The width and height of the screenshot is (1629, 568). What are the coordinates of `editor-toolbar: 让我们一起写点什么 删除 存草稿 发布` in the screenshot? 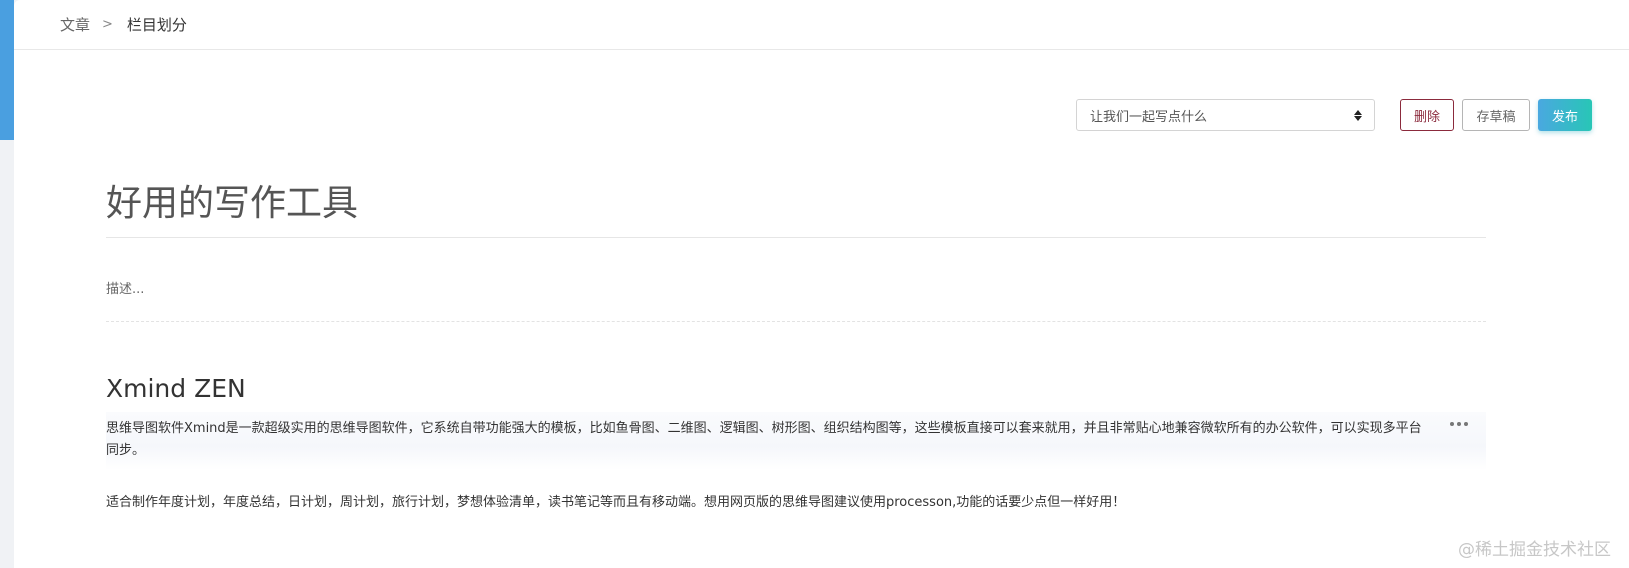 It's located at (1334, 115).